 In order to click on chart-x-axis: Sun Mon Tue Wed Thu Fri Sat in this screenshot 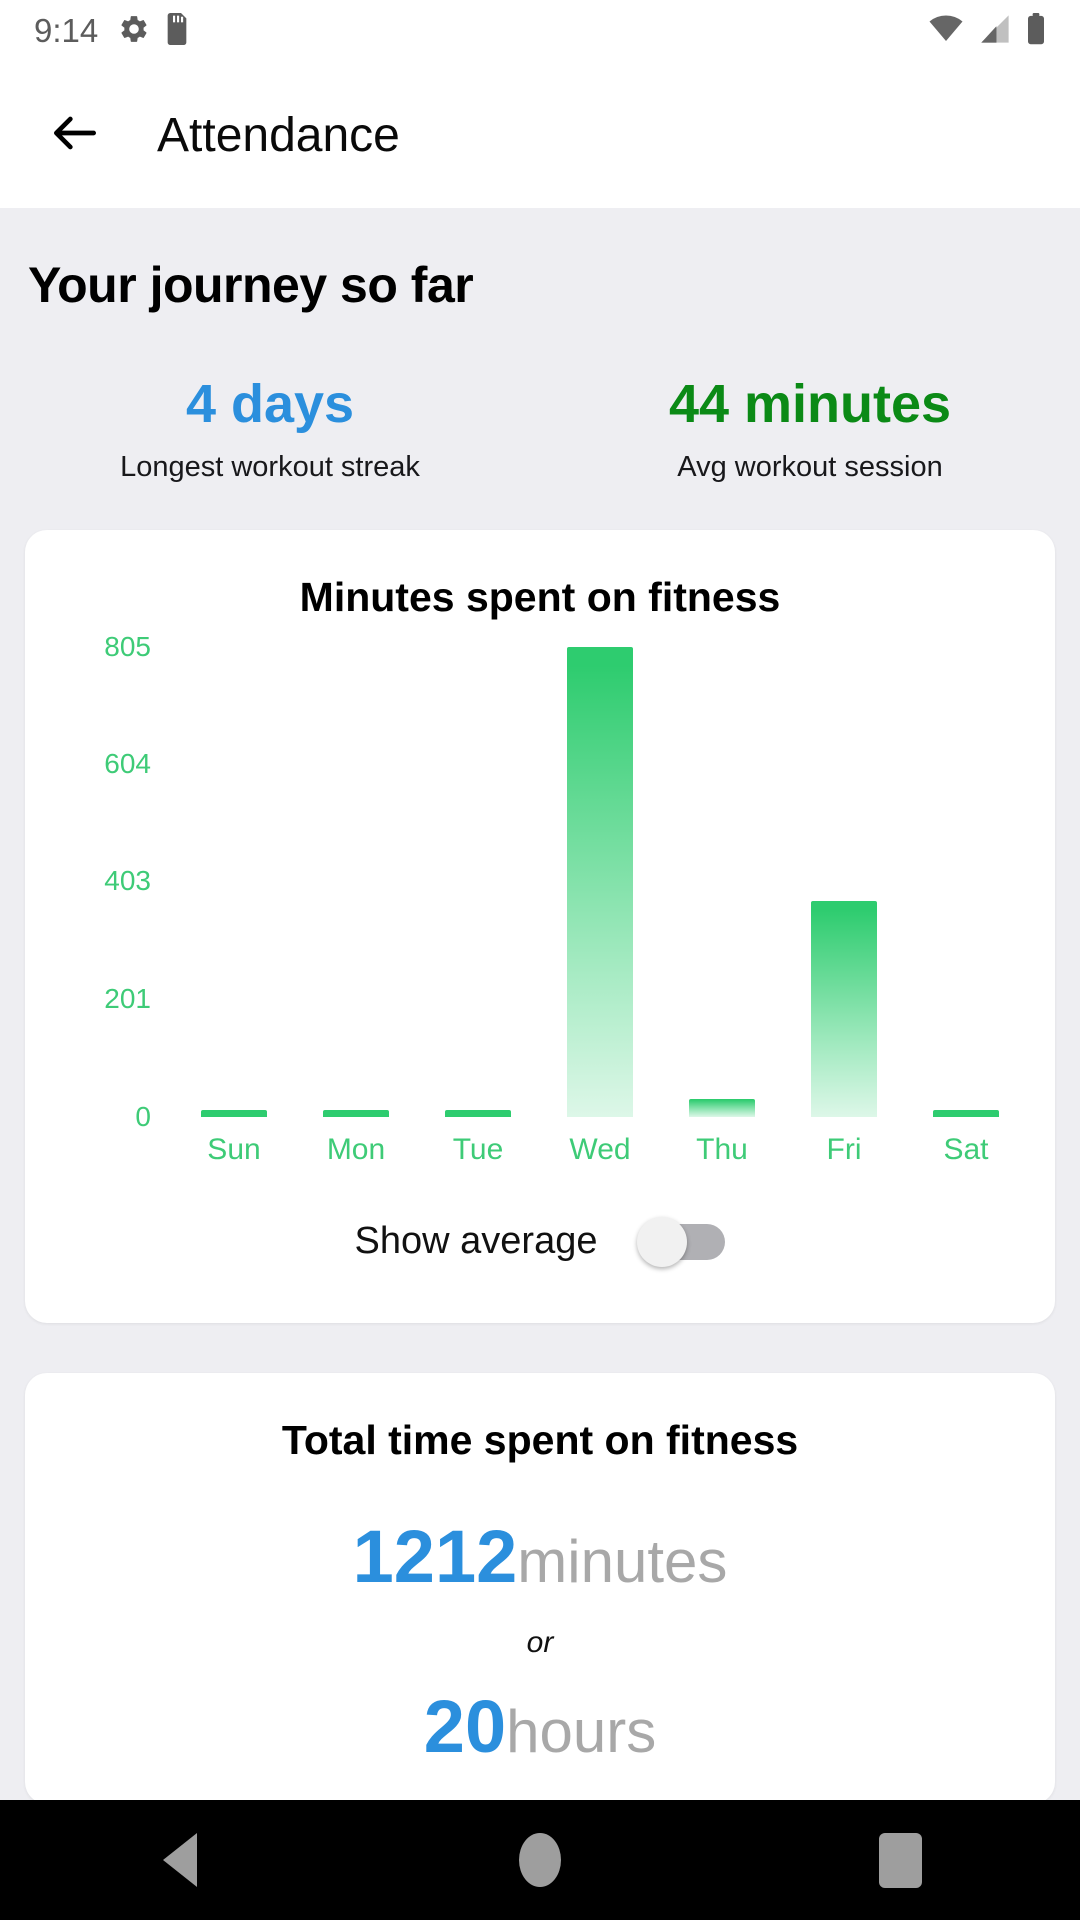, I will do `click(600, 1158)`.